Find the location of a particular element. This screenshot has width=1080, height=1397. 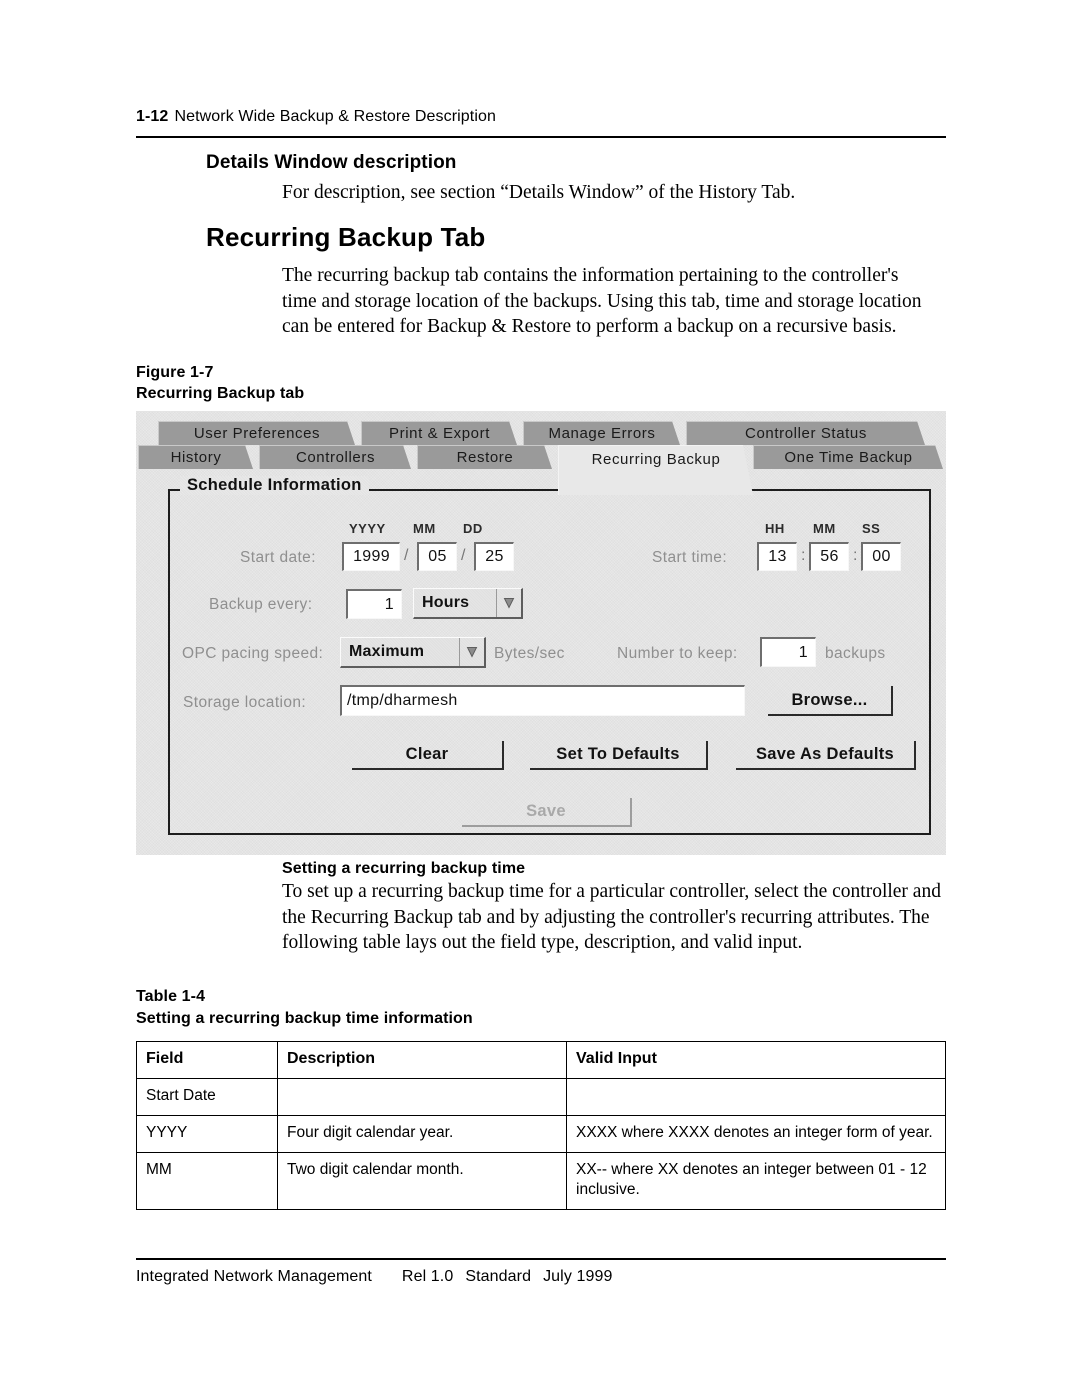

tab-label: Recurring Backup is located at coordinates (656, 459).